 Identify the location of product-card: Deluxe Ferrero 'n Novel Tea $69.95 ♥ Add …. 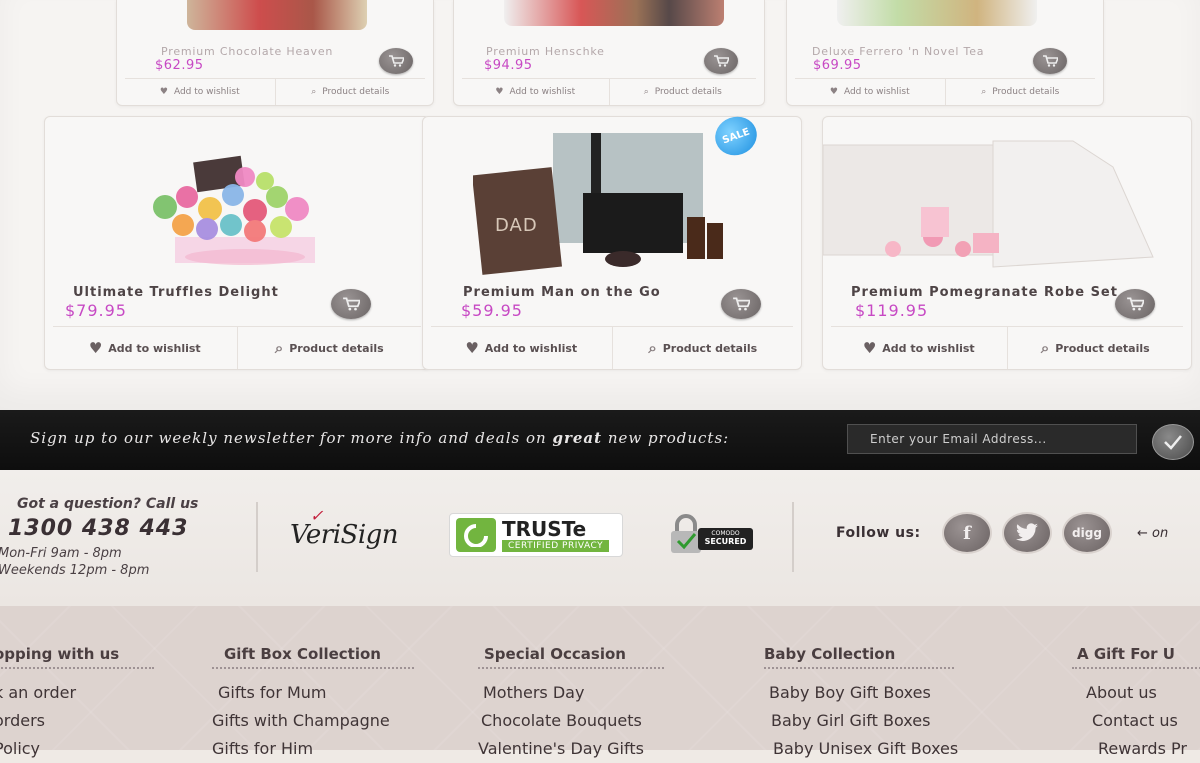
(945, 53).